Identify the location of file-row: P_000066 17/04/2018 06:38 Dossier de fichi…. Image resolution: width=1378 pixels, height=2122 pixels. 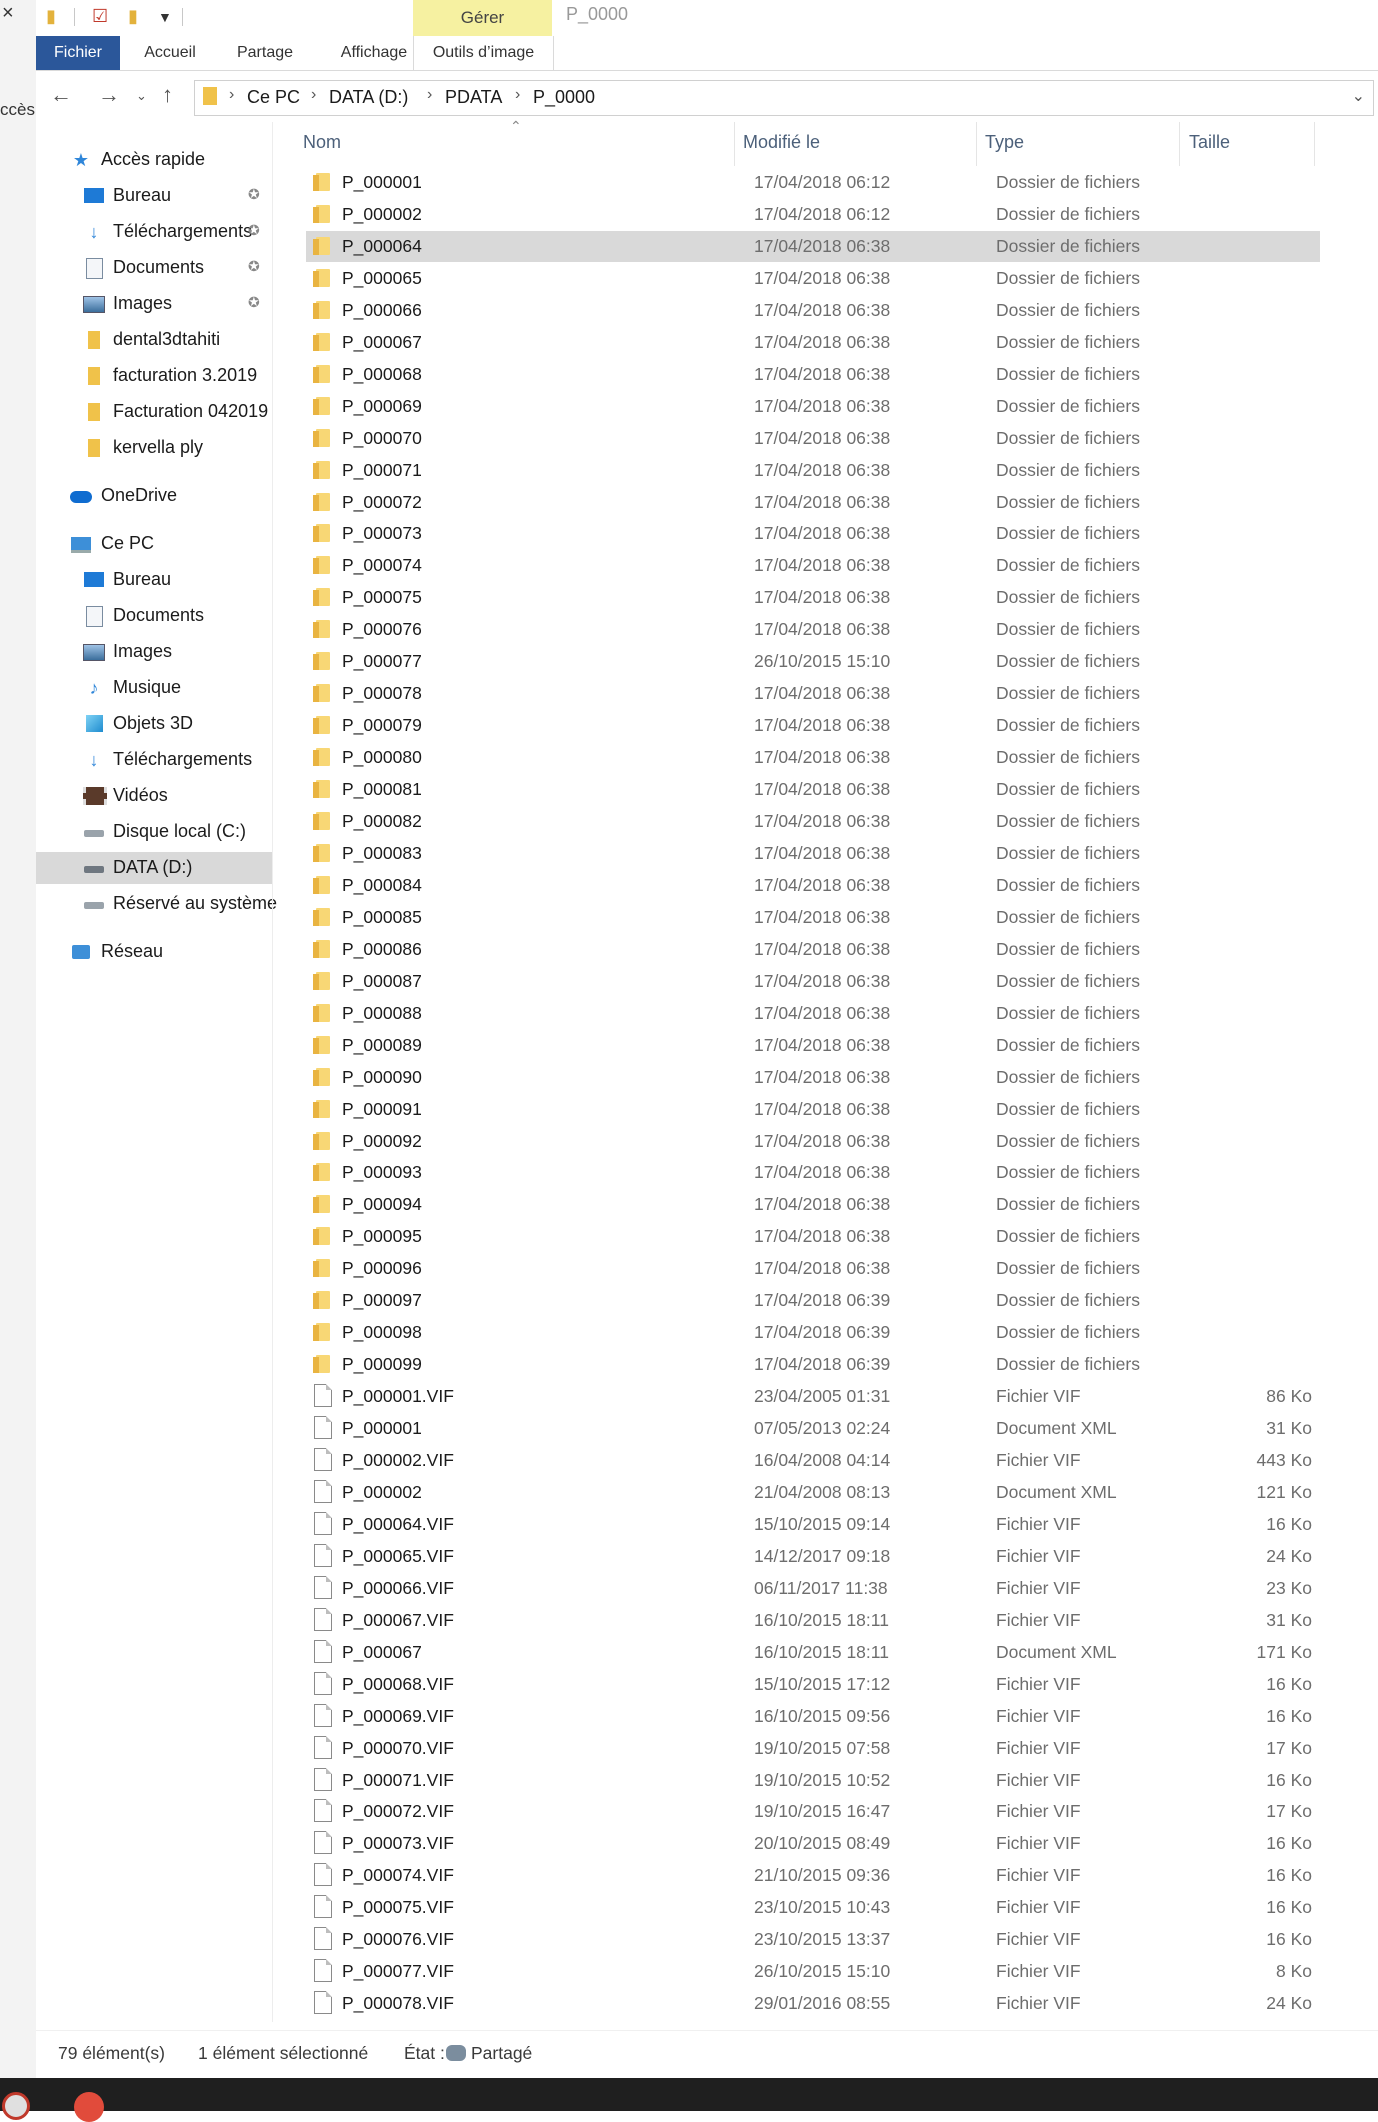
(813, 310).